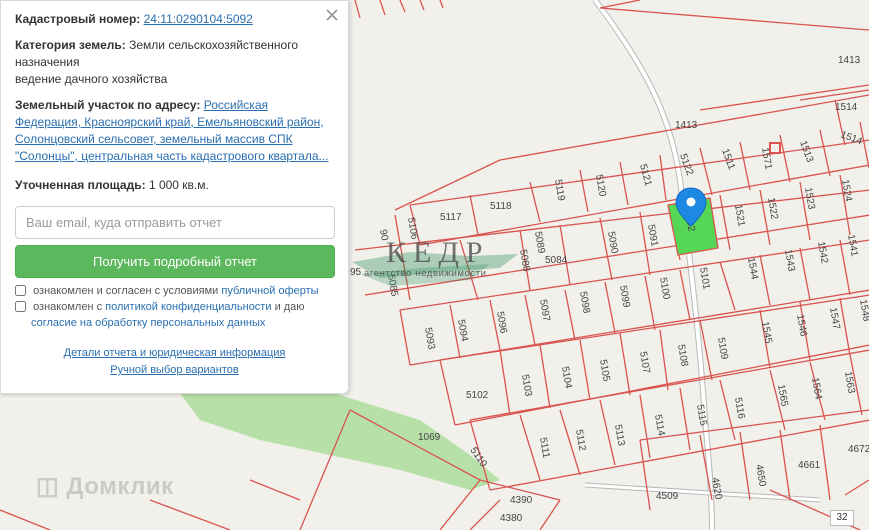 The image size is (869, 530). What do you see at coordinates (78, 19) in the screenshot?
I see `cadastral-number-label: Кадастровый номер:` at bounding box center [78, 19].